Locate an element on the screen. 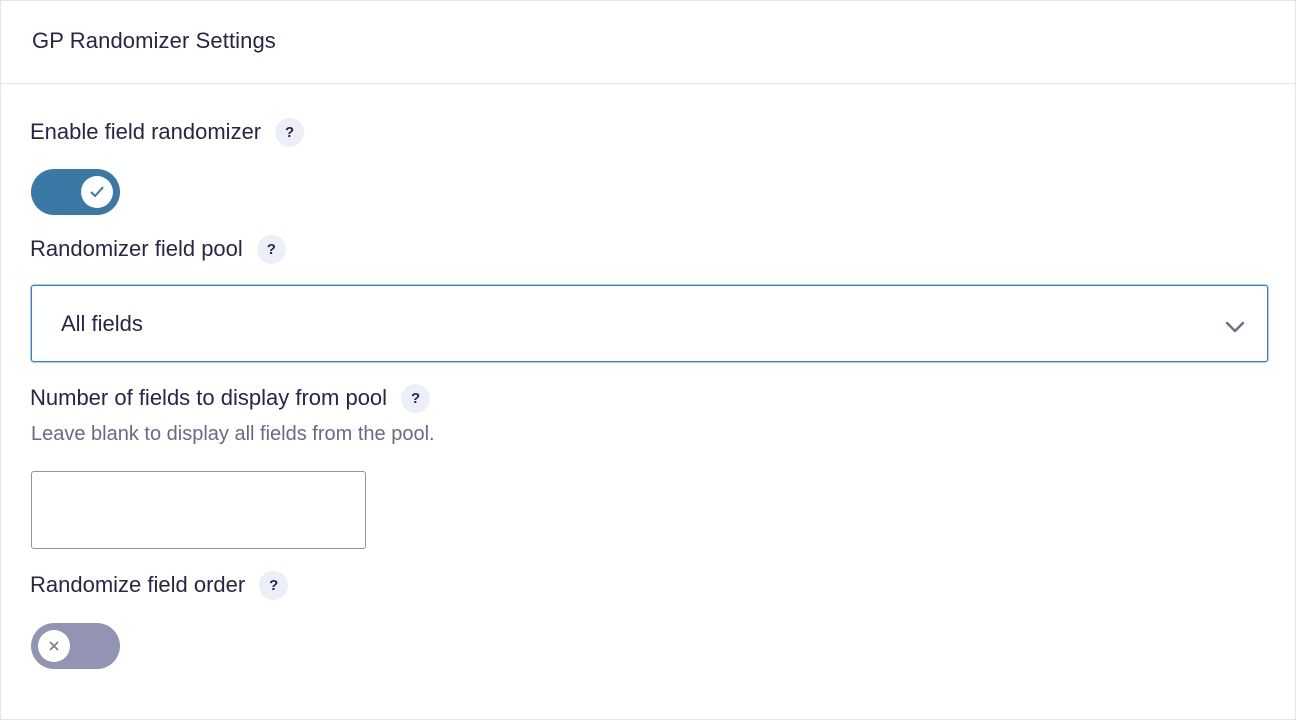  enable-randomizer-label: Enable field randomizer is located at coordinates (146, 131).